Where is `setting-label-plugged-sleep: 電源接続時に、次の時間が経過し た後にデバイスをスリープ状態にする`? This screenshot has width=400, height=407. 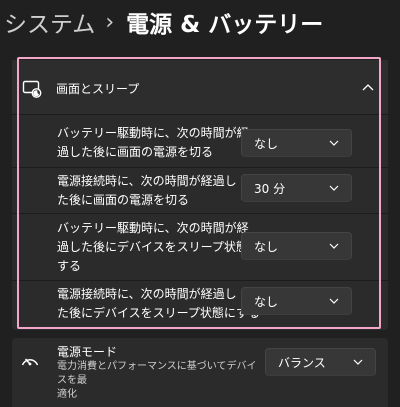 setting-label-plugged-sleep: 電源接続時に、次の時間が経過し た後にデバイスをスリープ状態にする is located at coordinates (158, 304).